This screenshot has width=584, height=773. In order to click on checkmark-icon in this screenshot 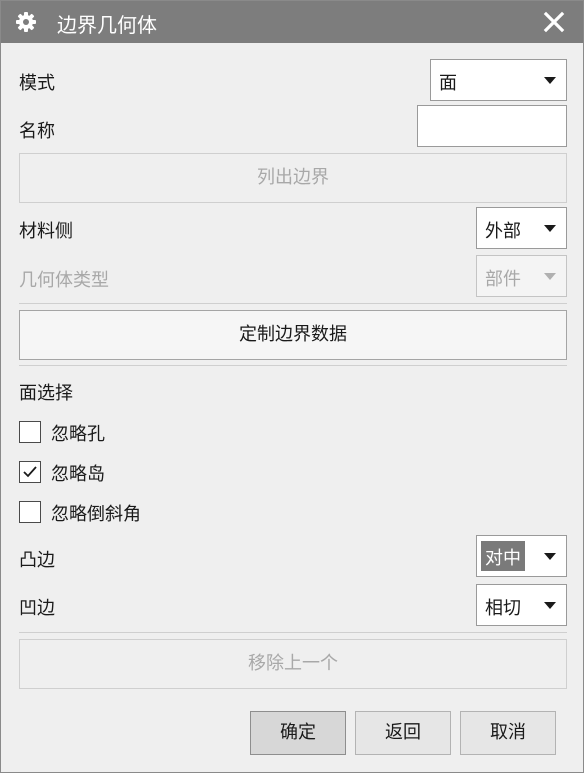, I will do `click(30, 472)`.